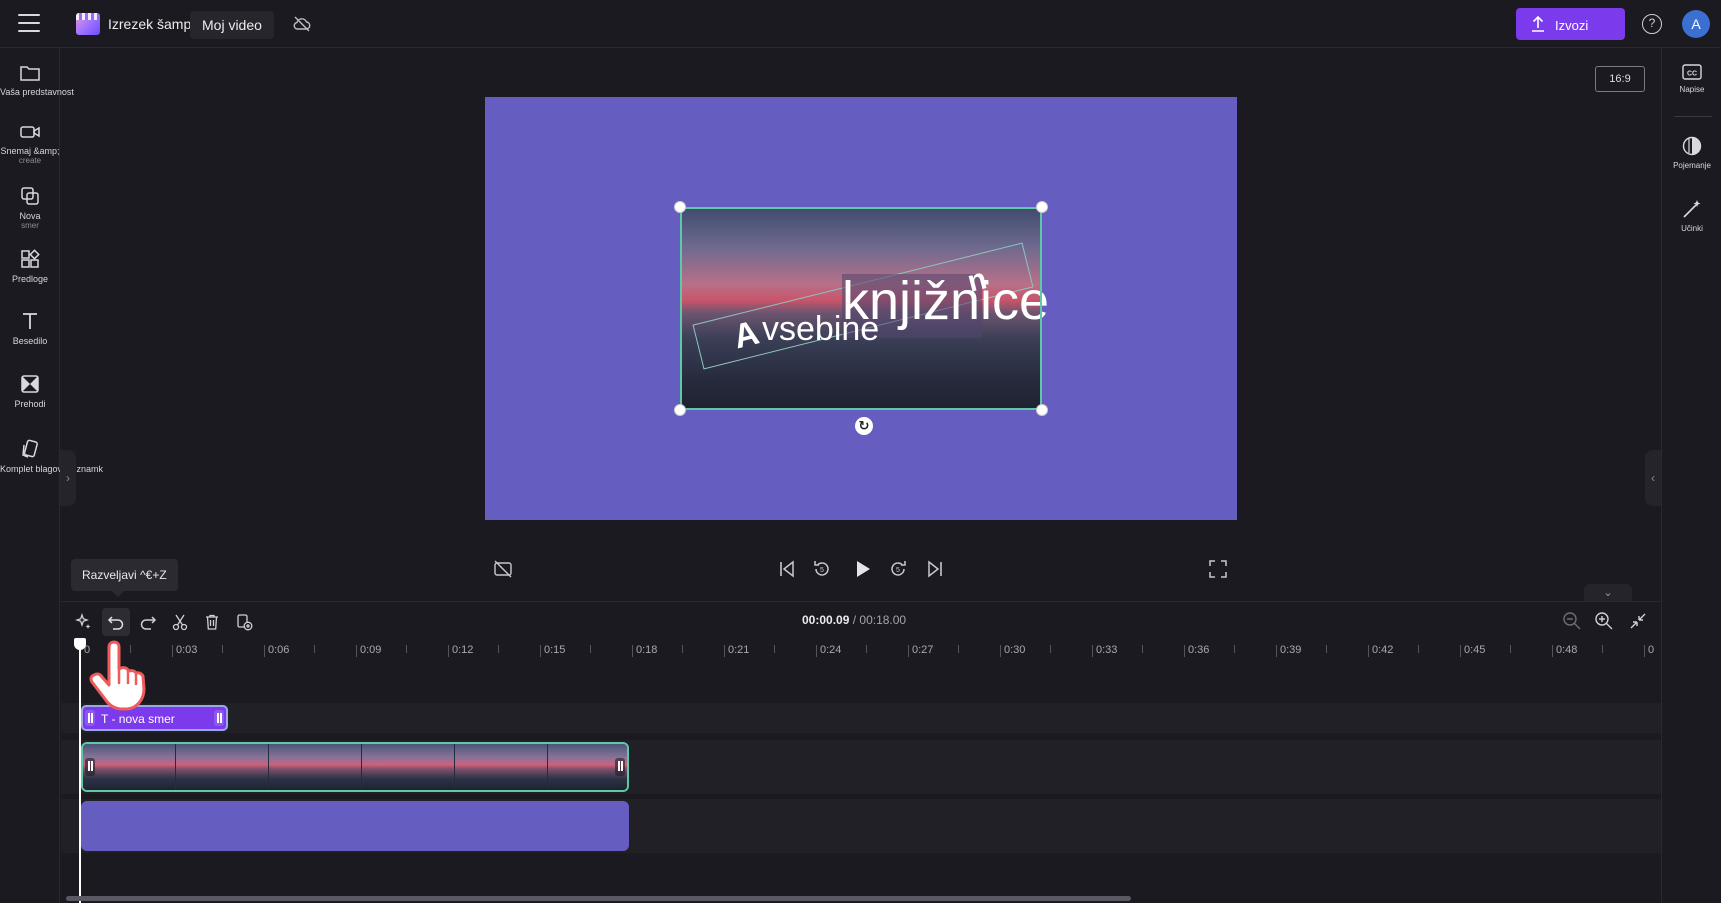 This screenshot has height=903, width=1721. What do you see at coordinates (124, 578) in the screenshot?
I see `undo-tooltip: Razveljavi ^€+Z` at bounding box center [124, 578].